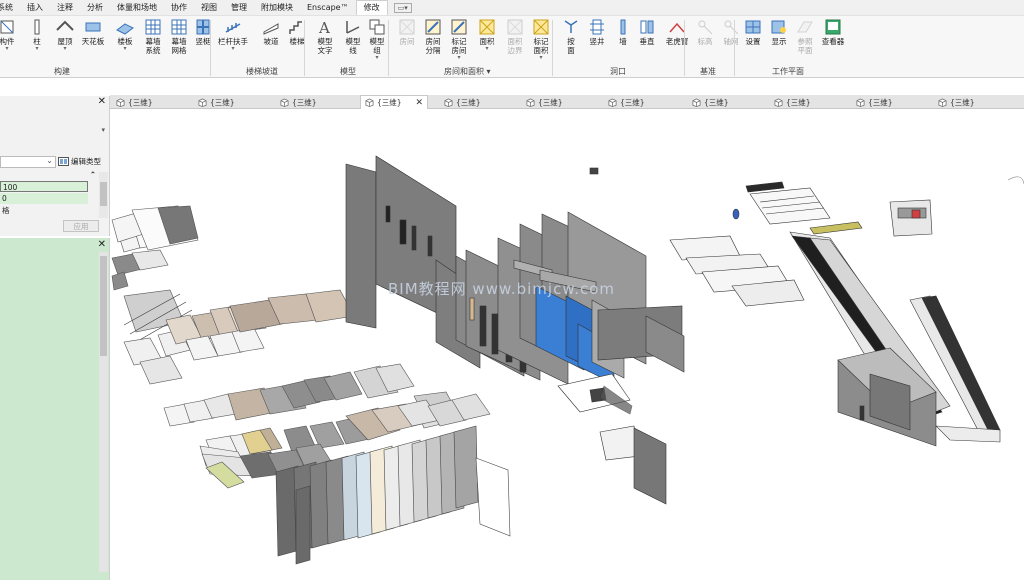 Image resolution: width=1024 pixels, height=580 pixels. I want to click on menu-item: 插入, so click(35, 7).